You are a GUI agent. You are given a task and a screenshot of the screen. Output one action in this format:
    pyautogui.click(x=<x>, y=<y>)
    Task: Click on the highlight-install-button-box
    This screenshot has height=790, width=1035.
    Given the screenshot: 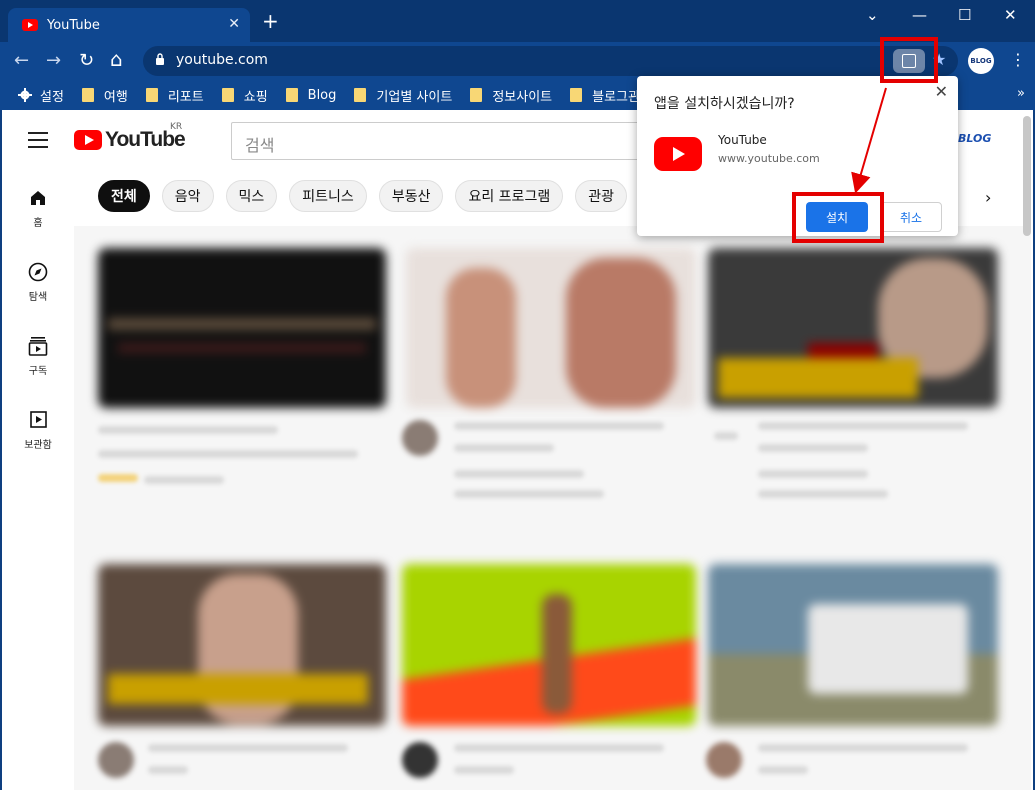 What is the action you would take?
    pyautogui.click(x=838, y=217)
    